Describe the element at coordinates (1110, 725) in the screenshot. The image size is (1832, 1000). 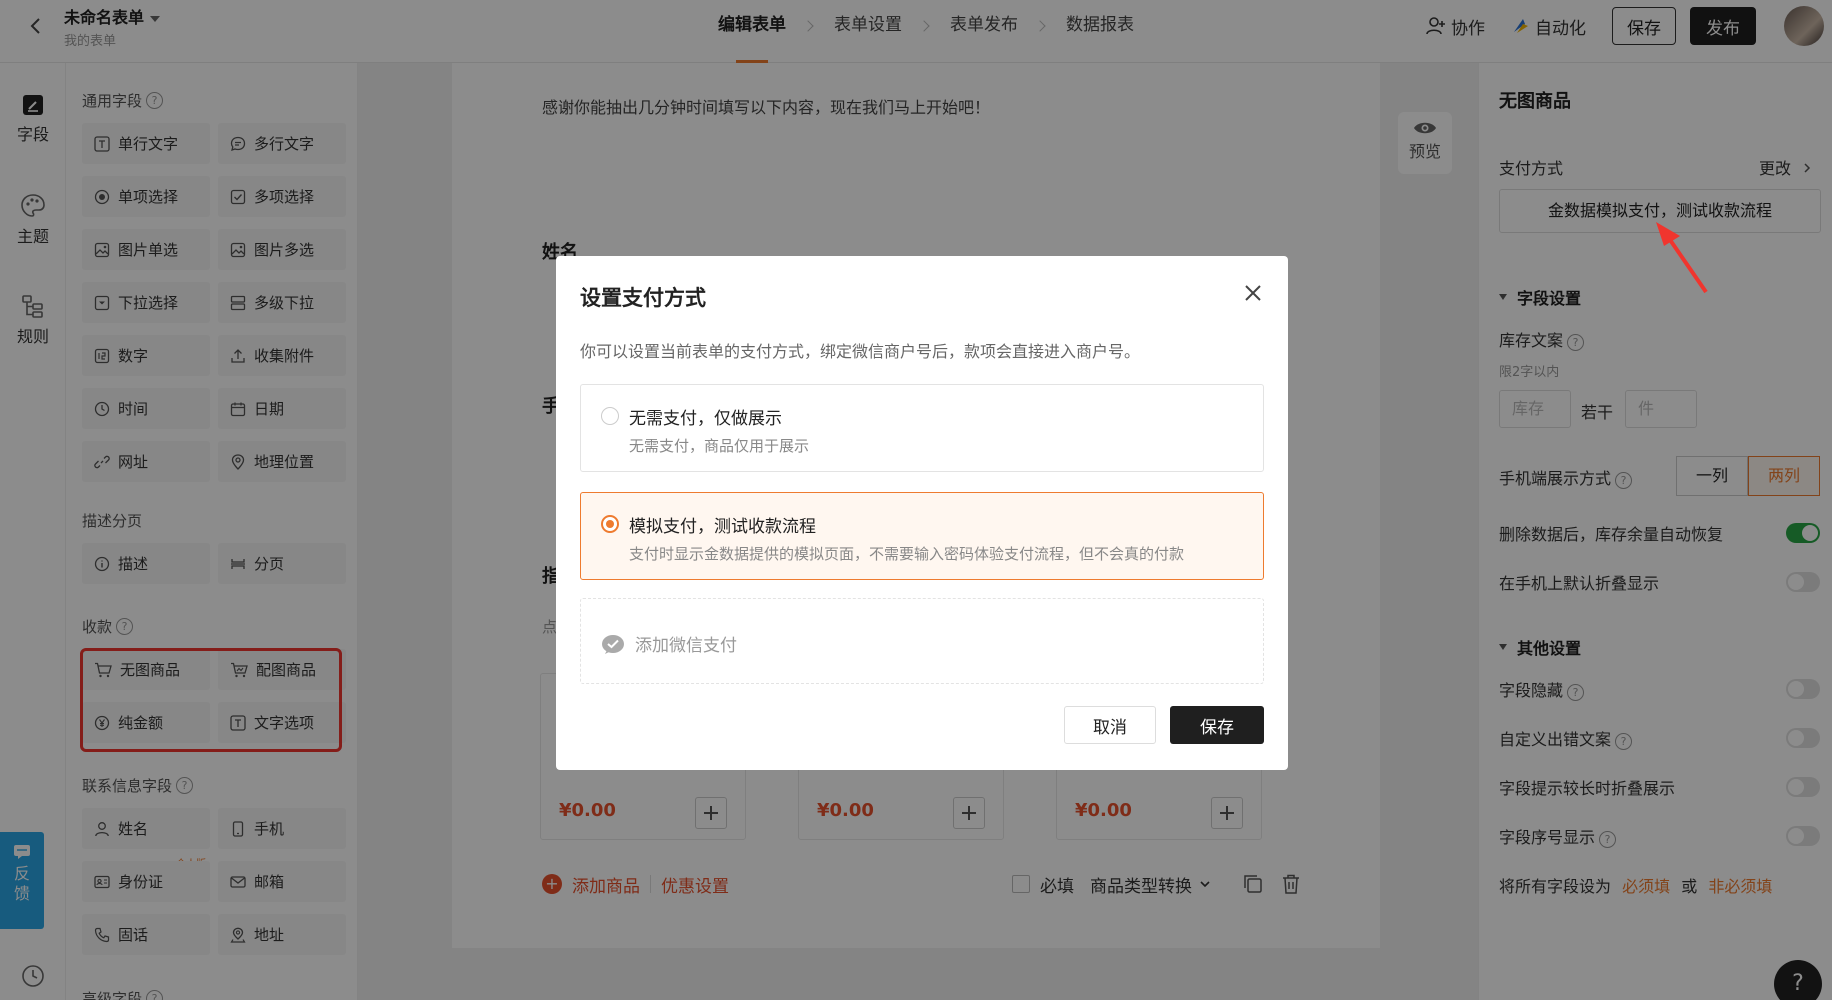
I see `cancel-button: 取消` at that location.